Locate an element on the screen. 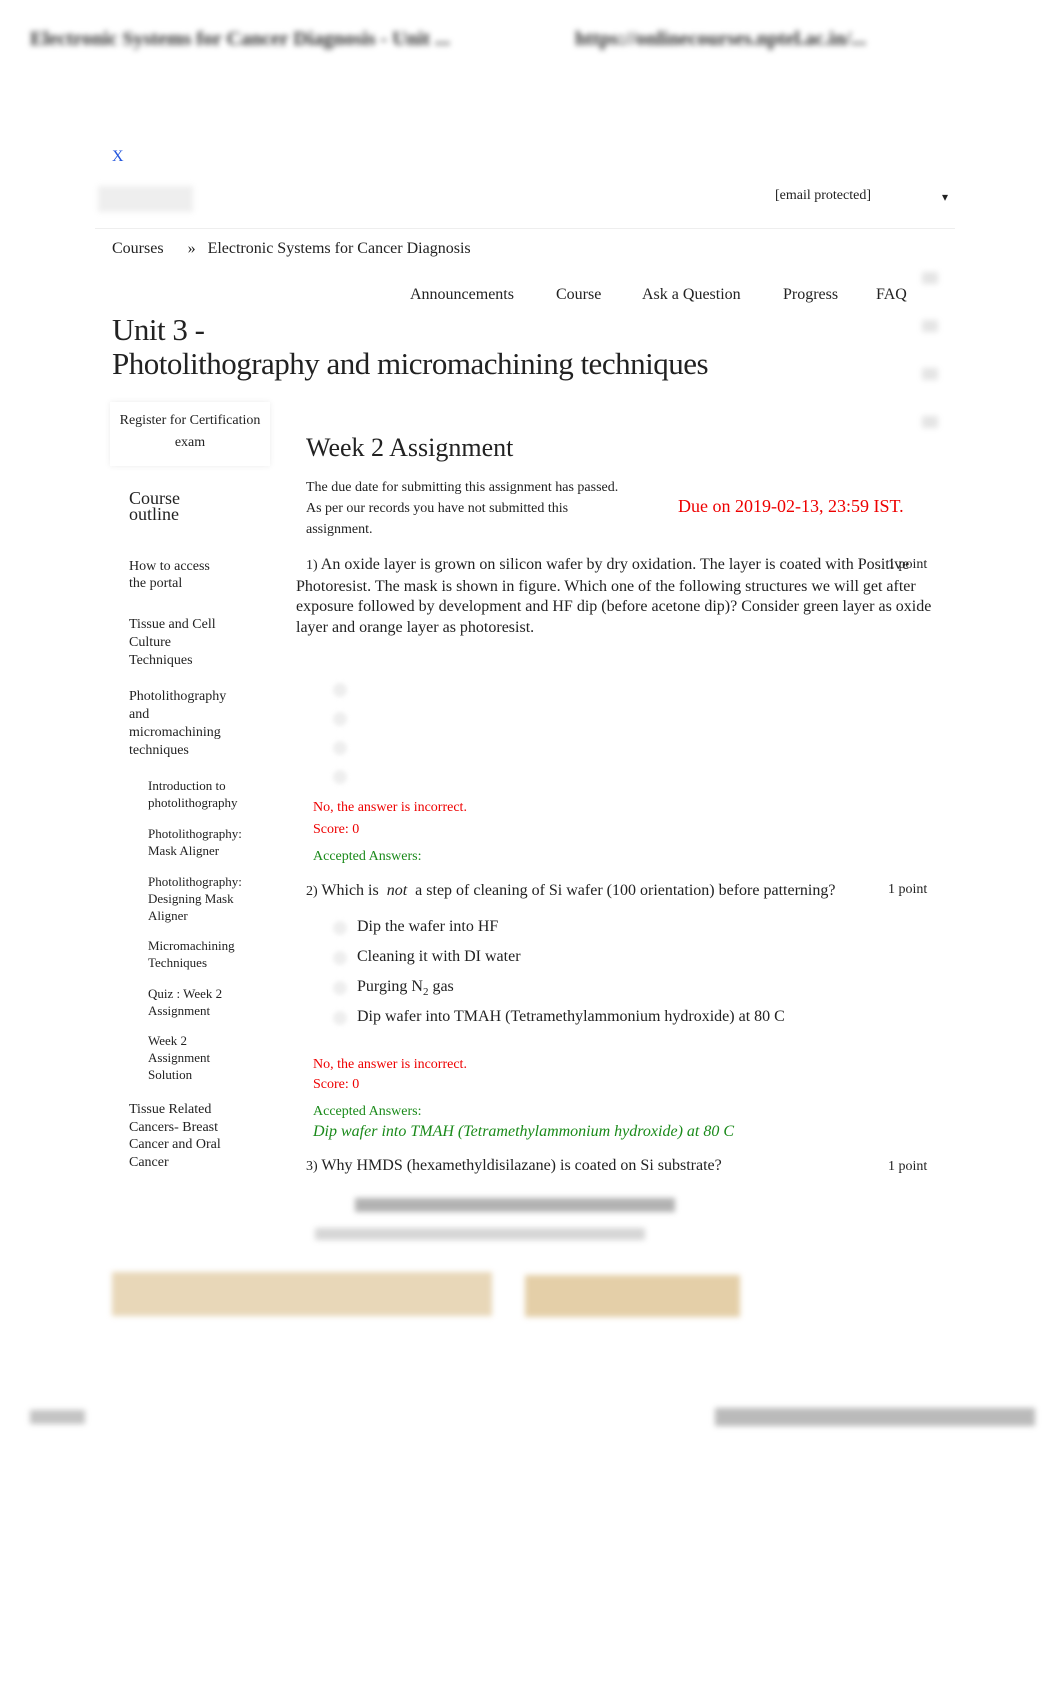 The image size is (1062, 1689). nav-faq: FAQ is located at coordinates (891, 295).